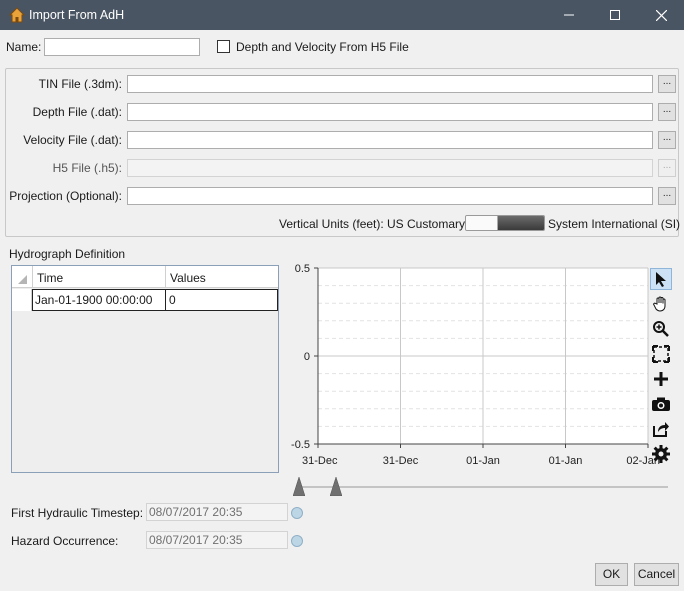 The width and height of the screenshot is (684, 591). What do you see at coordinates (390, 196) in the screenshot?
I see `projection-input` at bounding box center [390, 196].